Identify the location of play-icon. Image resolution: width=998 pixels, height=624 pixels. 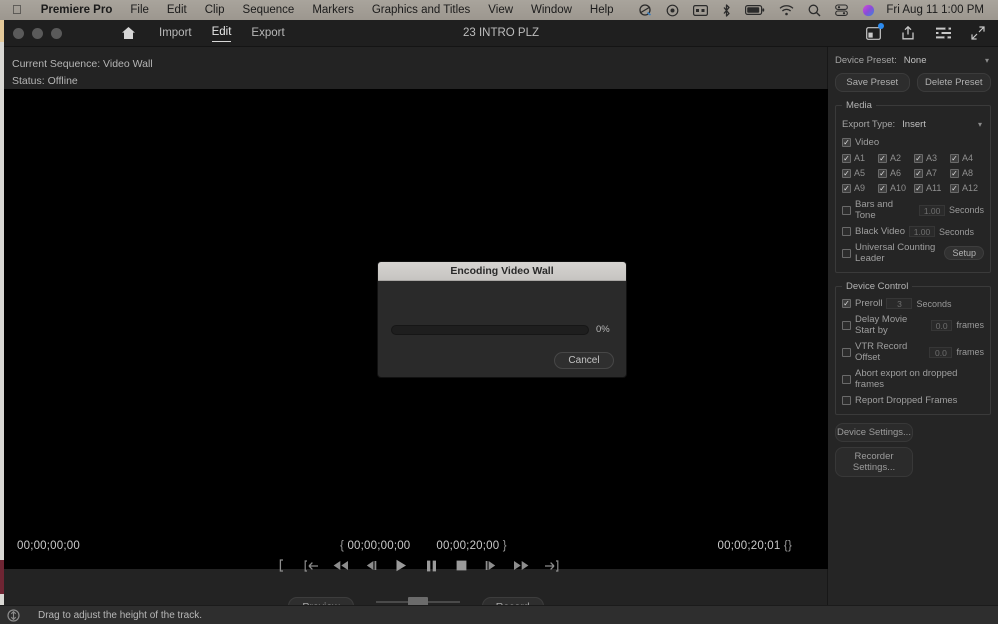
(401, 565).